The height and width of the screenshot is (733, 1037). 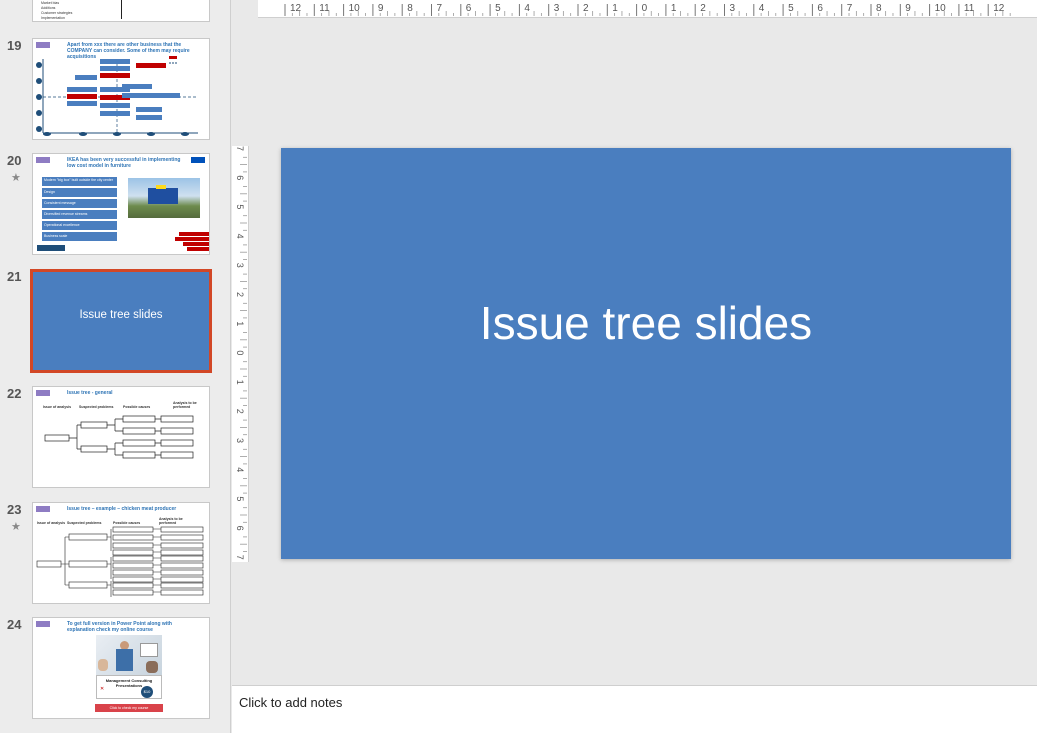 I want to click on horizontal-ruler: 12 11 10 9 8 7 6 5 4 3 2 1 0 1 2 3 4 5 6 7 8 9 10 11 12, so click(x=647, y=9).